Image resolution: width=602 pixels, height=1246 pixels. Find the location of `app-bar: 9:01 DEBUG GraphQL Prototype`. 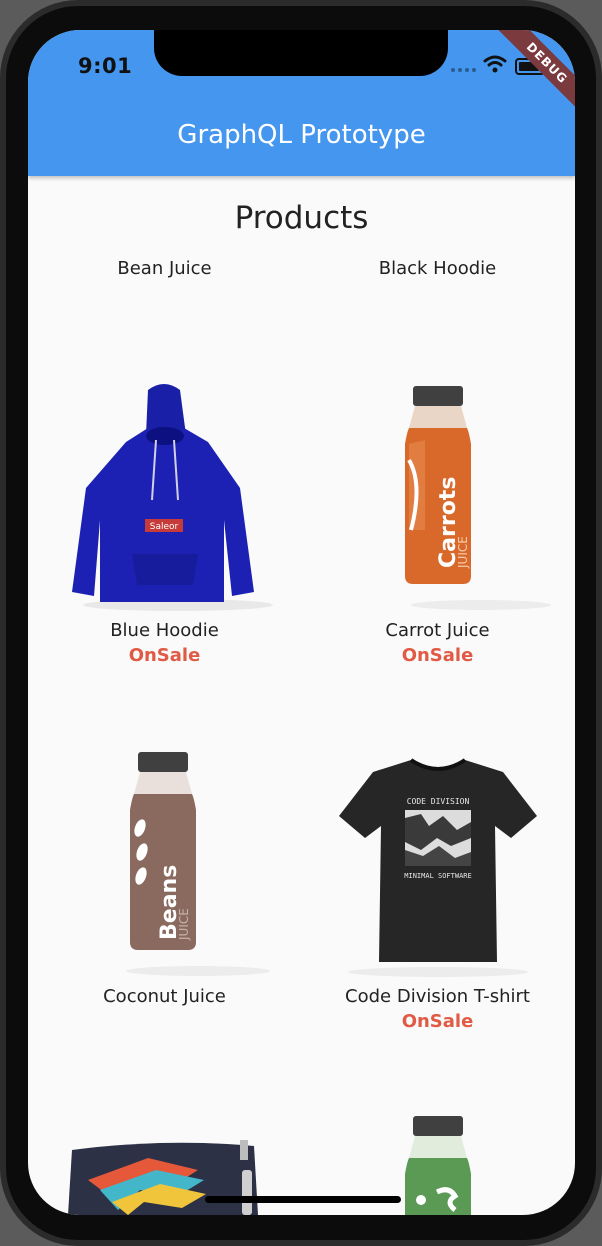

app-bar: 9:01 DEBUG GraphQL Prototype is located at coordinates (301, 103).